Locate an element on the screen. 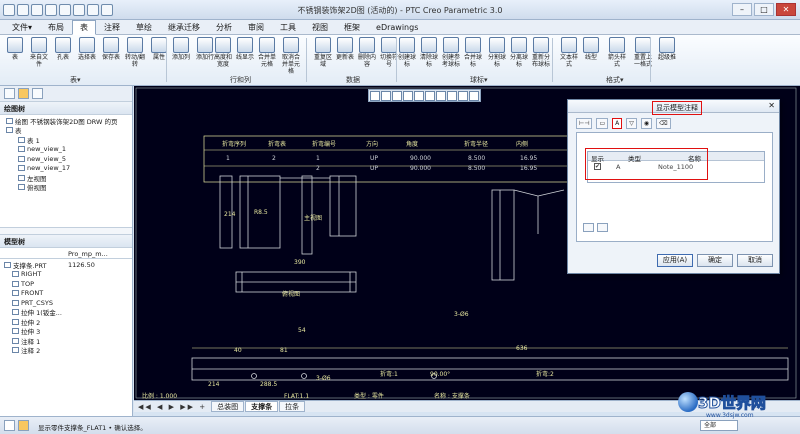  apply-button: 应用(A) is located at coordinates (675, 260).